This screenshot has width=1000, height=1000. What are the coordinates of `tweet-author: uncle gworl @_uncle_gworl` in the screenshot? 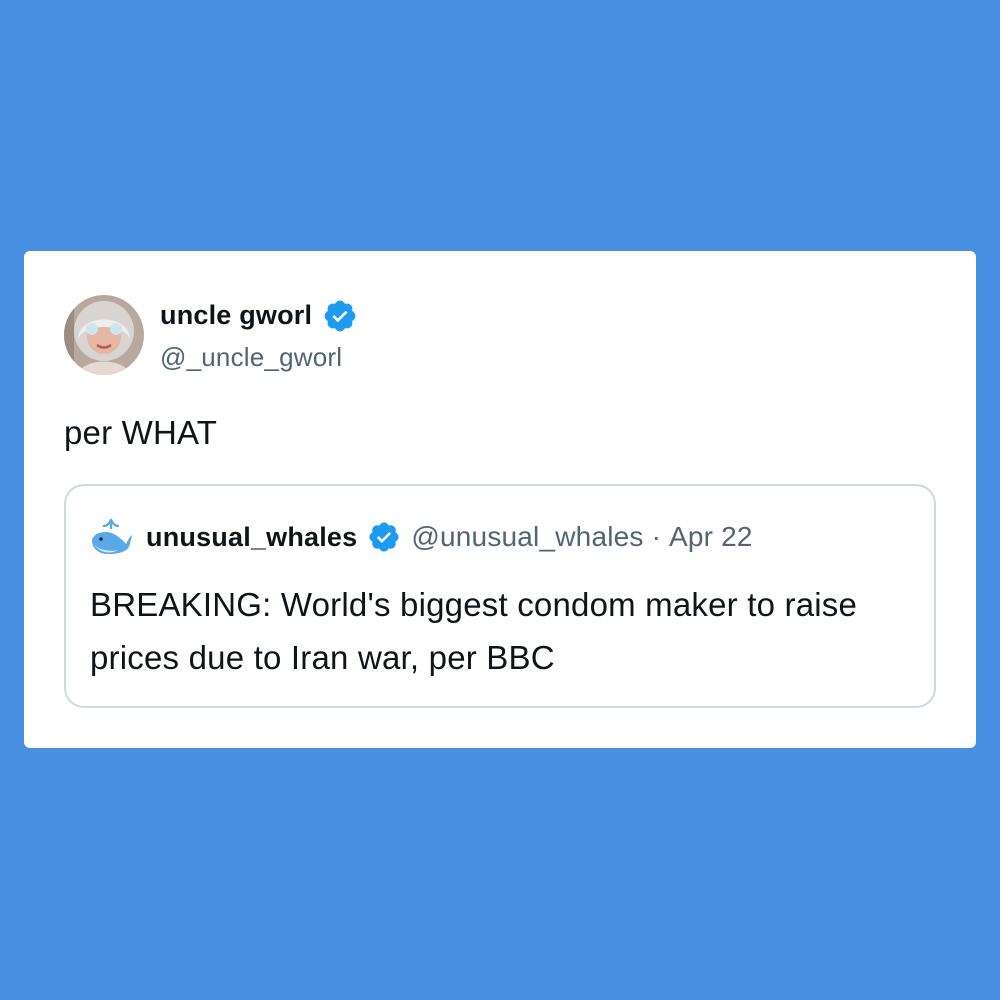 It's located at (211, 335).